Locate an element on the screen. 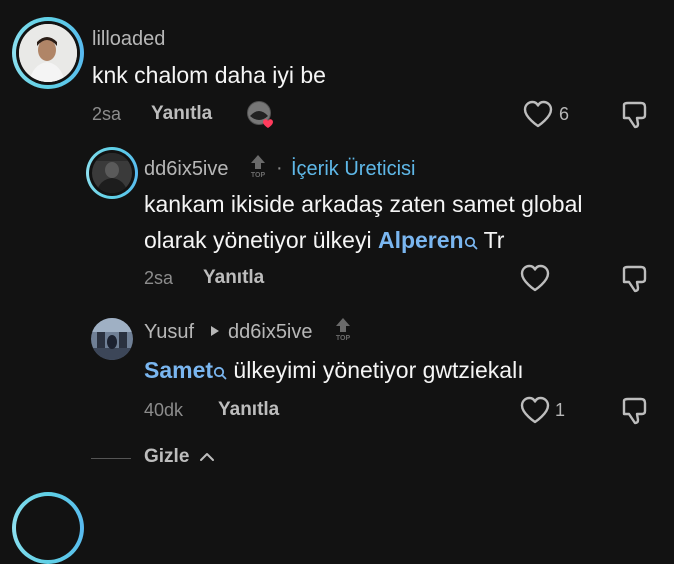  timestamp: 40dk is located at coordinates (164, 410).